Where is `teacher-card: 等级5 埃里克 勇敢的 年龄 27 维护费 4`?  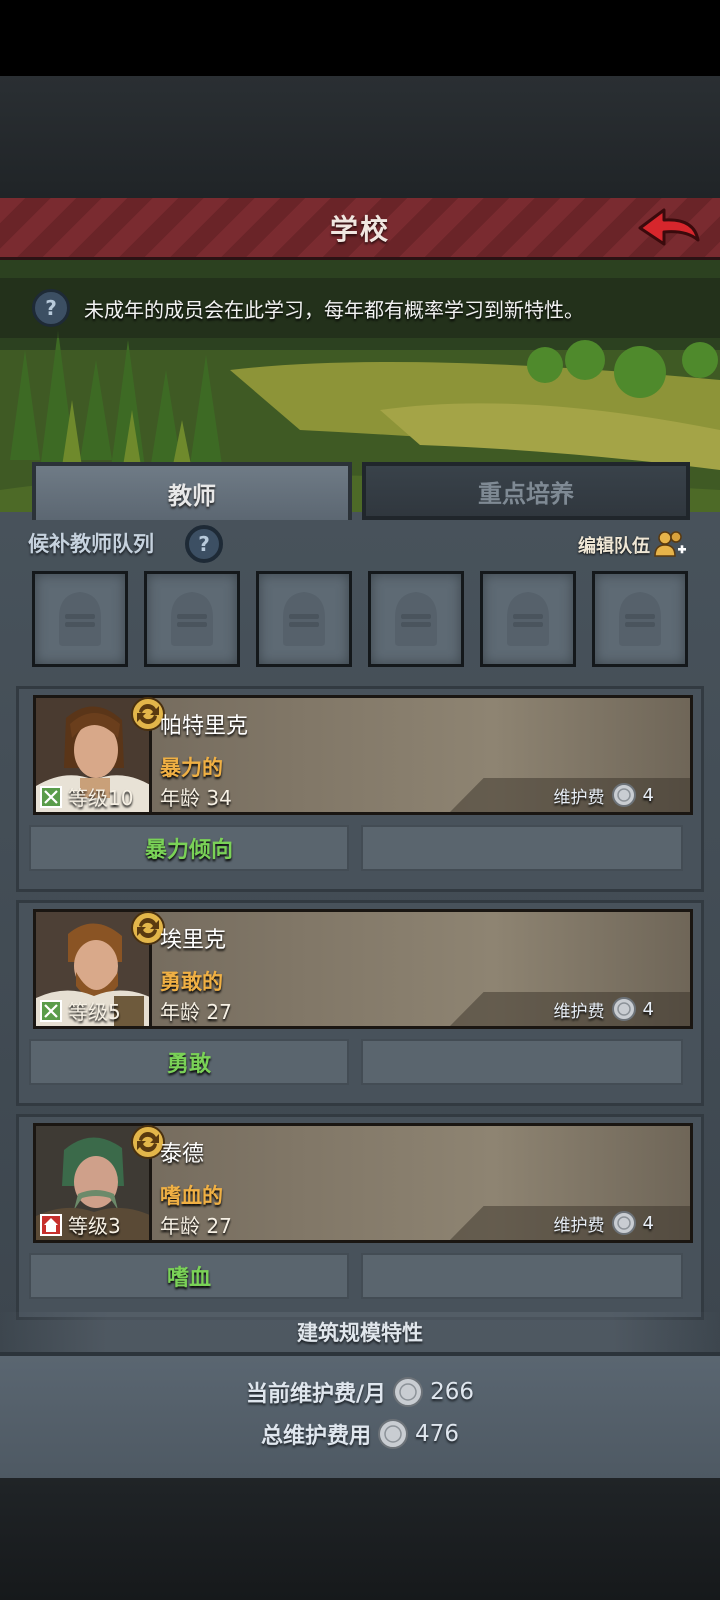 teacher-card: 等级5 埃里克 勇敢的 年龄 27 维护费 4 is located at coordinates (363, 969).